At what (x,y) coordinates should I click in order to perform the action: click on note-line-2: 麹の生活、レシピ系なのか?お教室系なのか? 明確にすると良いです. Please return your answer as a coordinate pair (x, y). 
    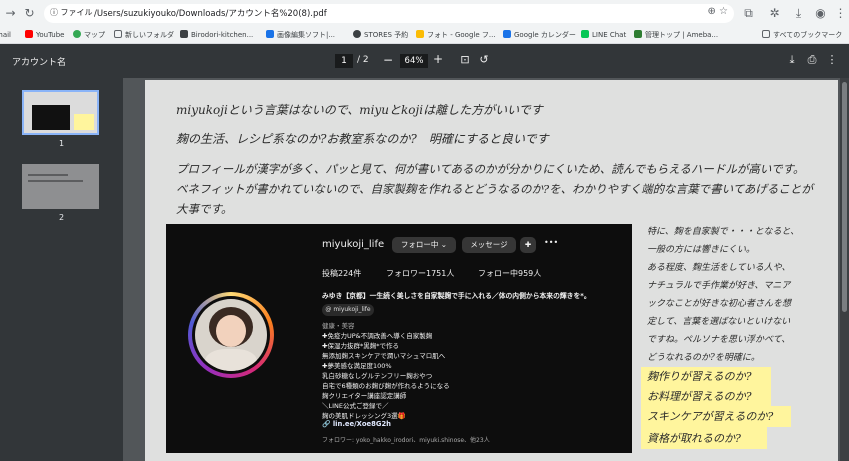
    Looking at the image, I should click on (362, 139).